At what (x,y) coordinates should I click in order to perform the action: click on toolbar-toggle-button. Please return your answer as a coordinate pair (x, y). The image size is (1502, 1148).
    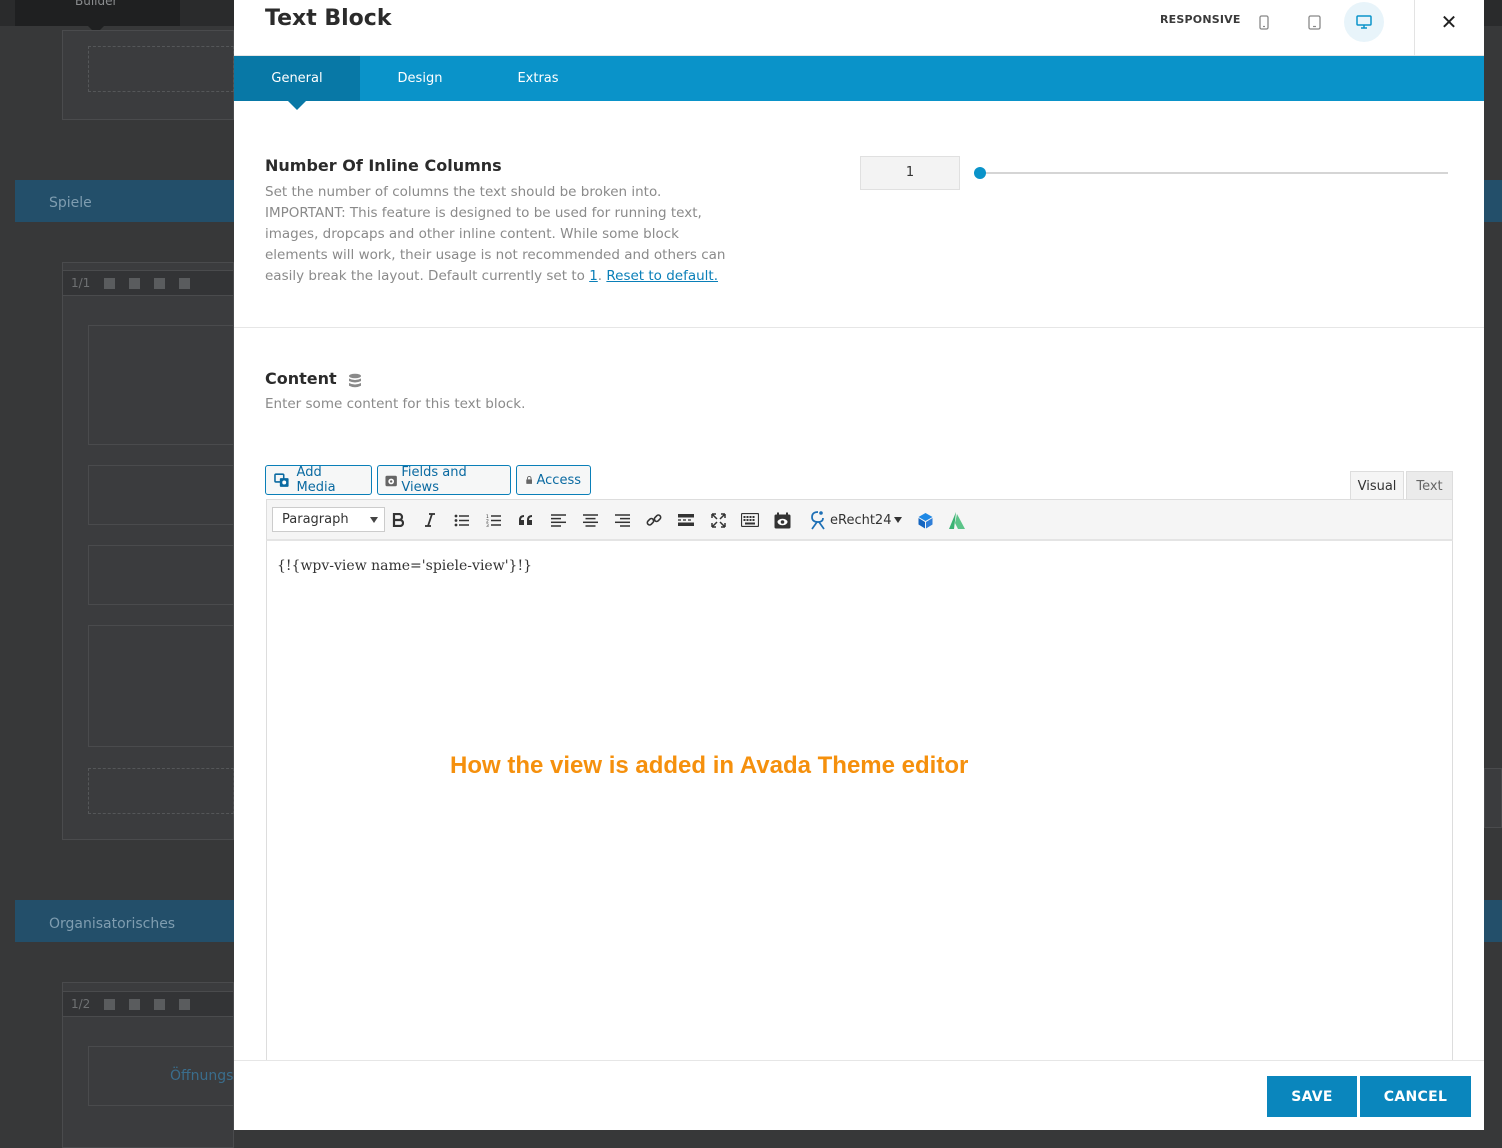
    Looking at the image, I should click on (750, 520).